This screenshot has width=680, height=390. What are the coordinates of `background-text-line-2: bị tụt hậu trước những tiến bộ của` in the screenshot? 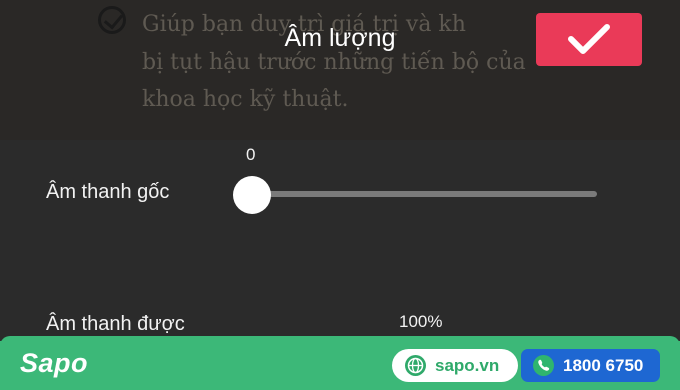 It's located at (334, 62).